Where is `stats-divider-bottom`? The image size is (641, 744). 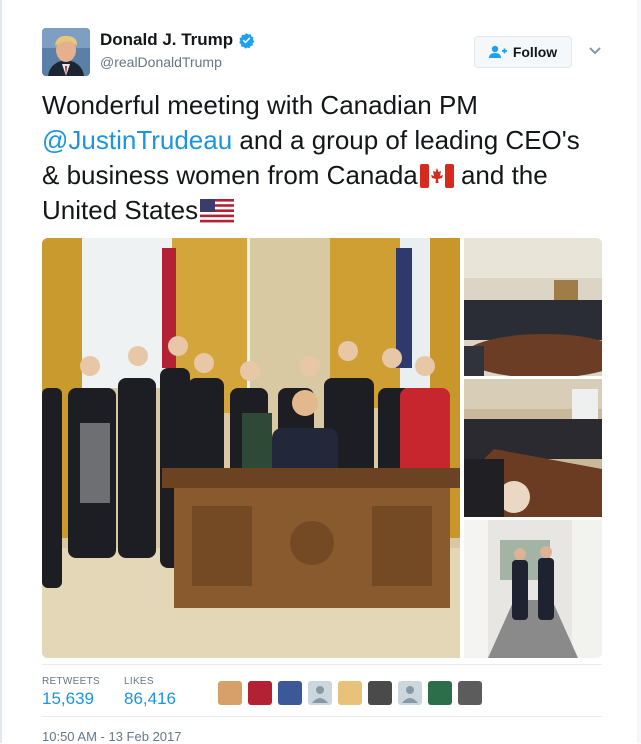
stats-divider-bottom is located at coordinates (322, 716).